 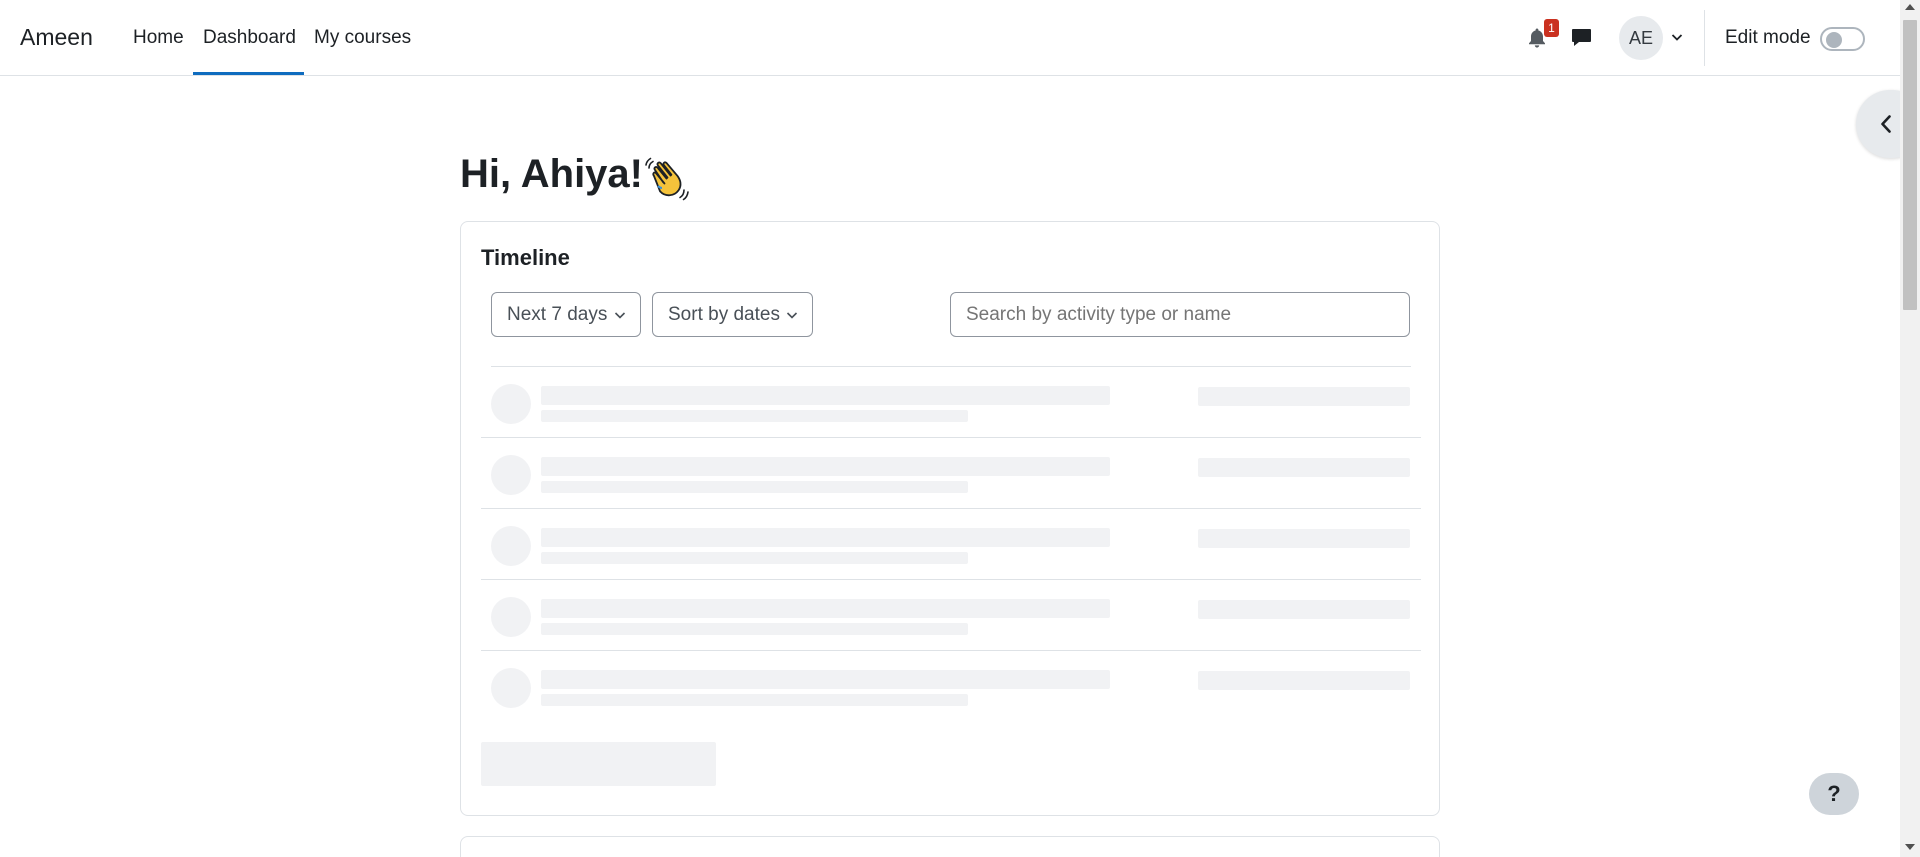 What do you see at coordinates (1641, 38) in the screenshot?
I see `user-avatar: AE` at bounding box center [1641, 38].